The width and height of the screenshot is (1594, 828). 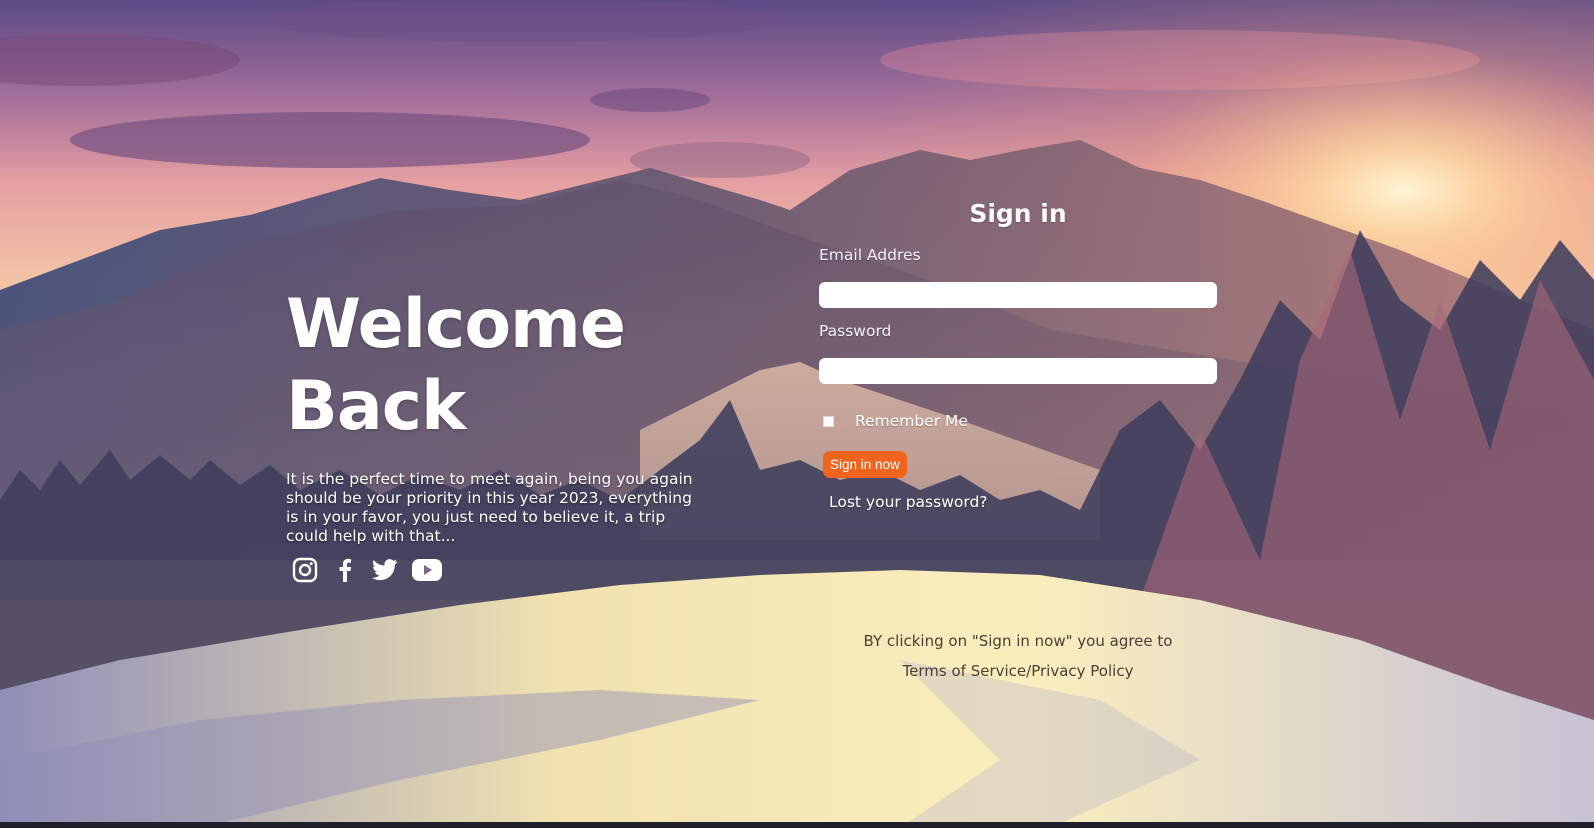 I want to click on signin-title: Sign in, so click(x=1018, y=213).